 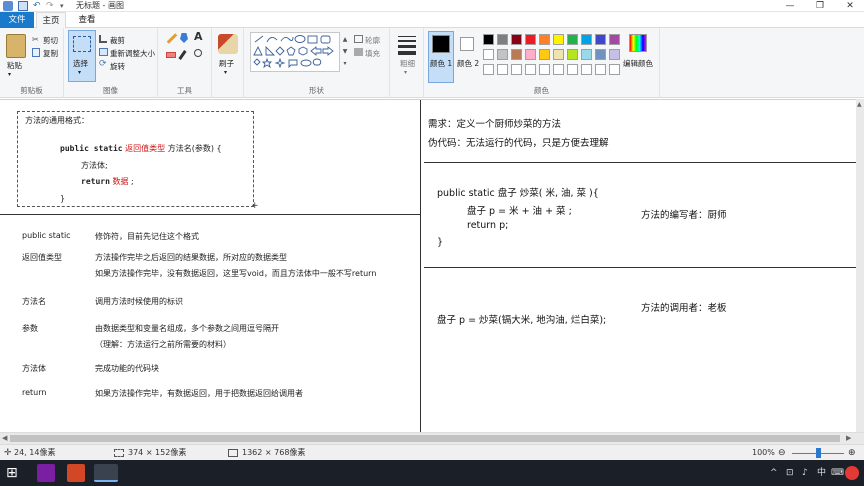 What do you see at coordinates (36, 52) in the screenshot?
I see `copy-icon` at bounding box center [36, 52].